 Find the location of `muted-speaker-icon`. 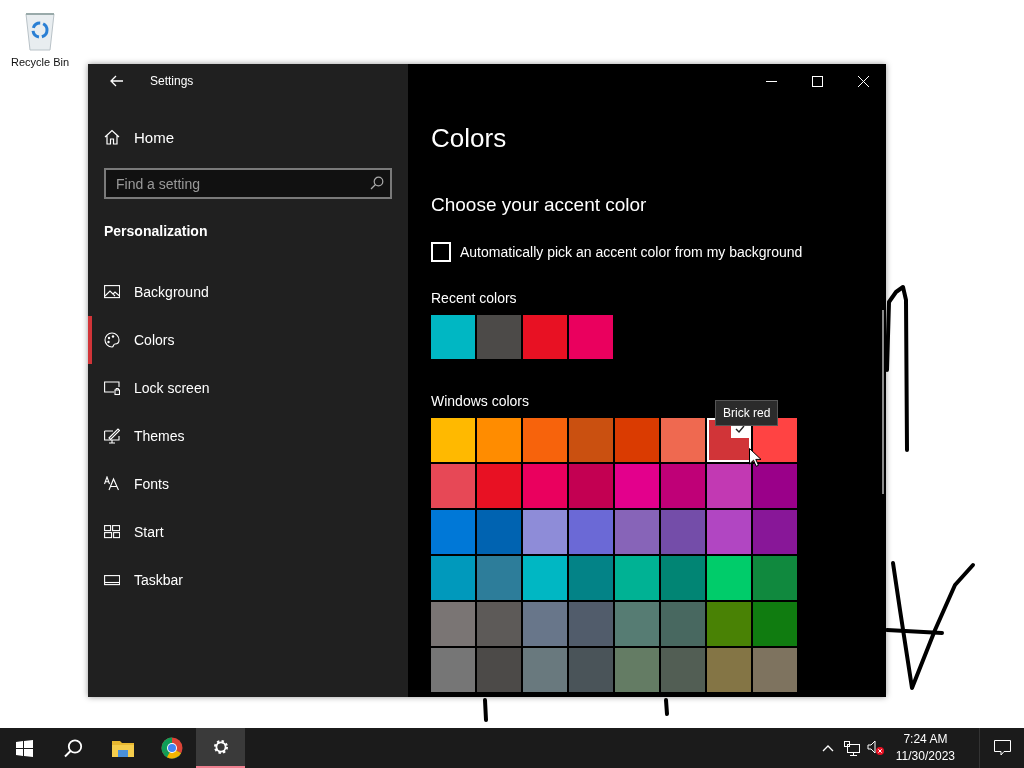

muted-speaker-icon is located at coordinates (875, 748).